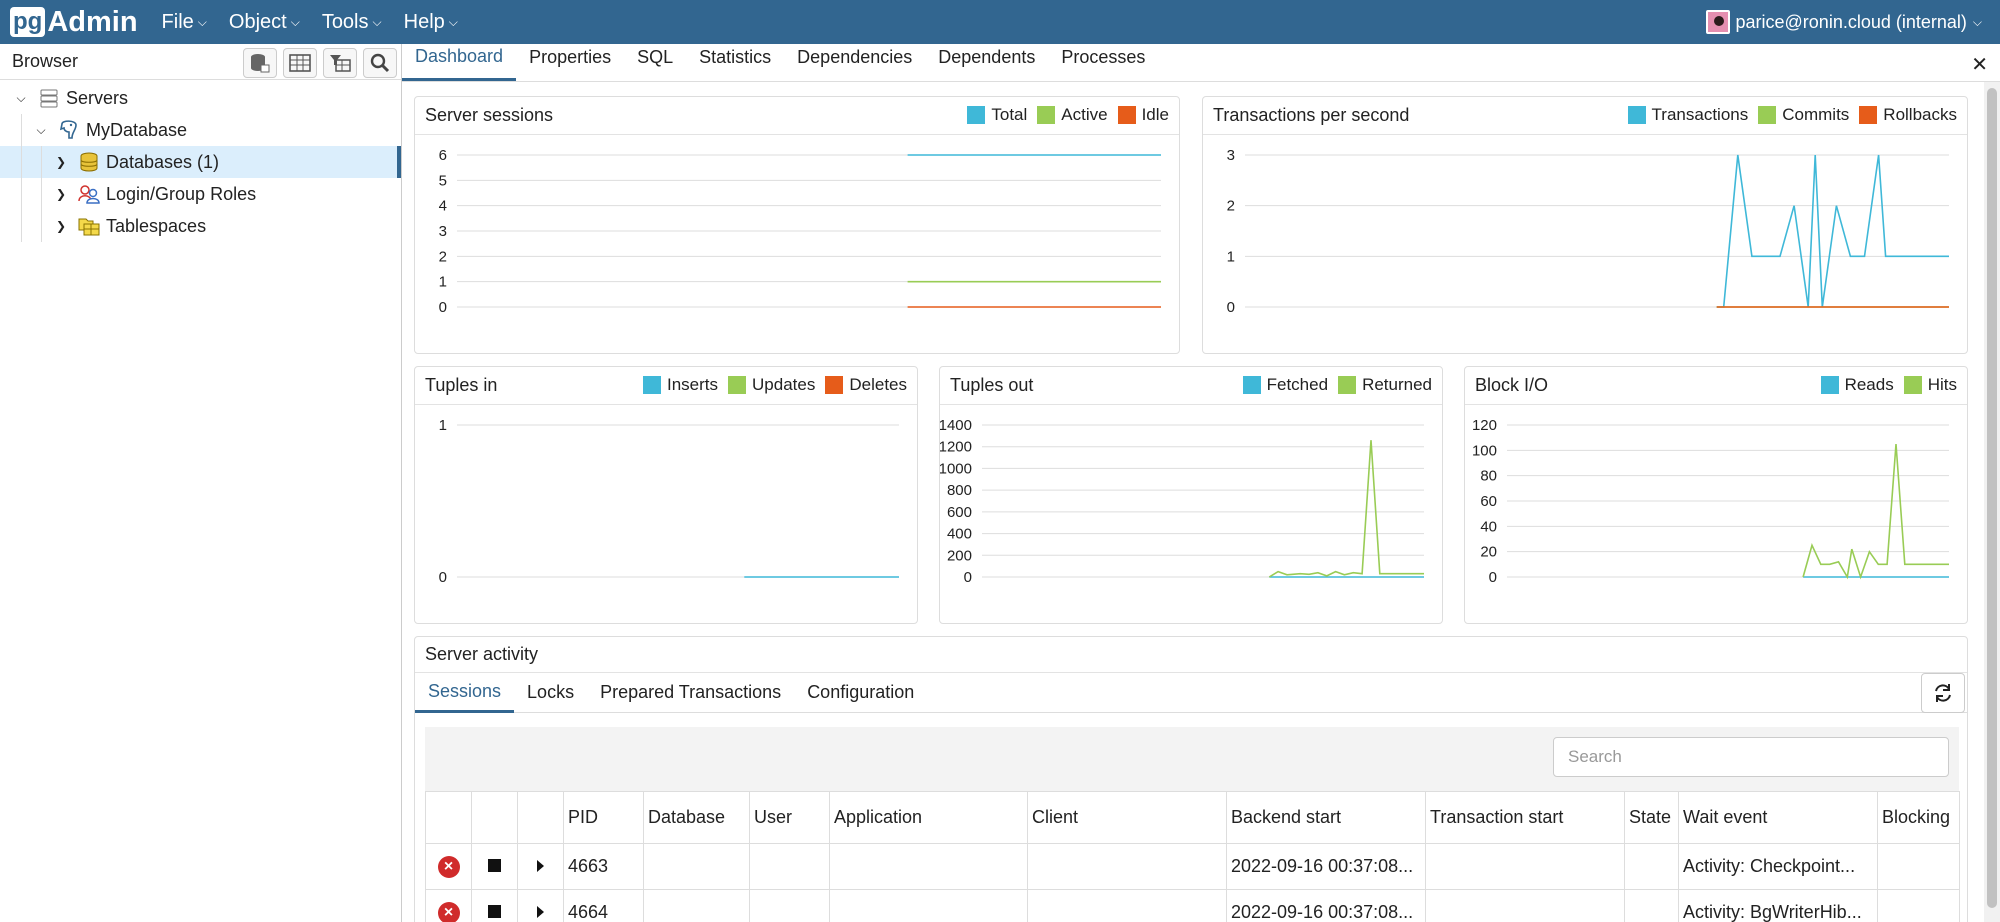  Describe the element at coordinates (380, 63) in the screenshot. I see `search-objects-button` at that location.